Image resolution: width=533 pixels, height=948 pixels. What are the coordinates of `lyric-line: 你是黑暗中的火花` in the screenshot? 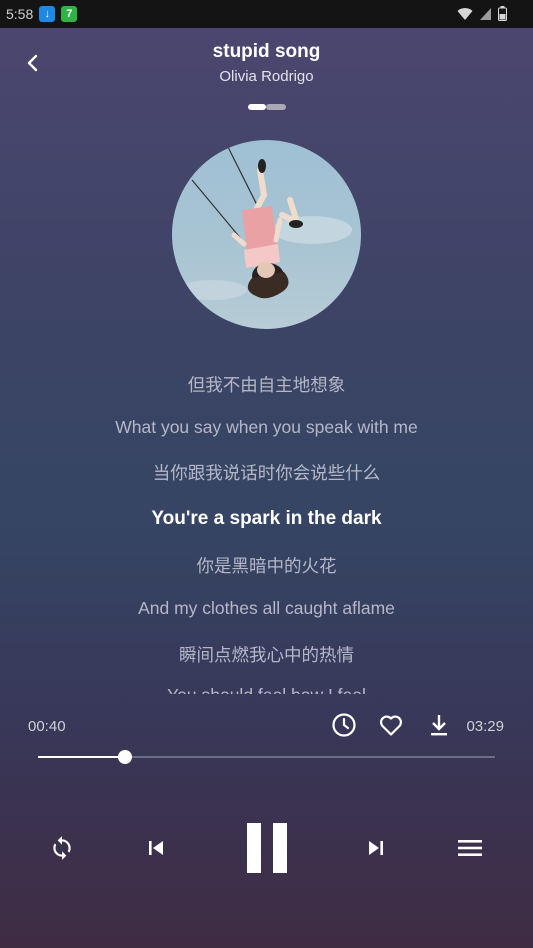 It's located at (266, 565).